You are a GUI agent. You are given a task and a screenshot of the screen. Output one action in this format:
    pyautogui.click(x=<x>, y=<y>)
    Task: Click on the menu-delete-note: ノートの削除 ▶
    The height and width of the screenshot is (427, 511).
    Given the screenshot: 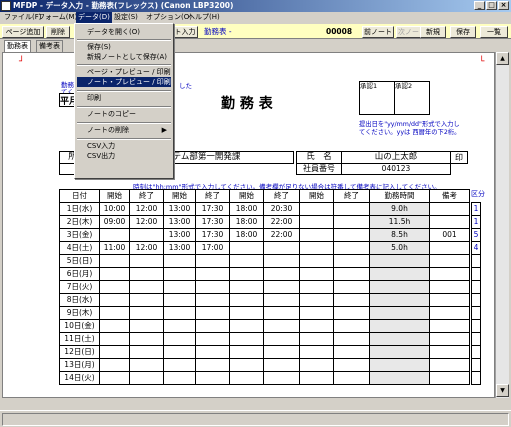 What is the action you would take?
    pyautogui.click(x=124, y=130)
    